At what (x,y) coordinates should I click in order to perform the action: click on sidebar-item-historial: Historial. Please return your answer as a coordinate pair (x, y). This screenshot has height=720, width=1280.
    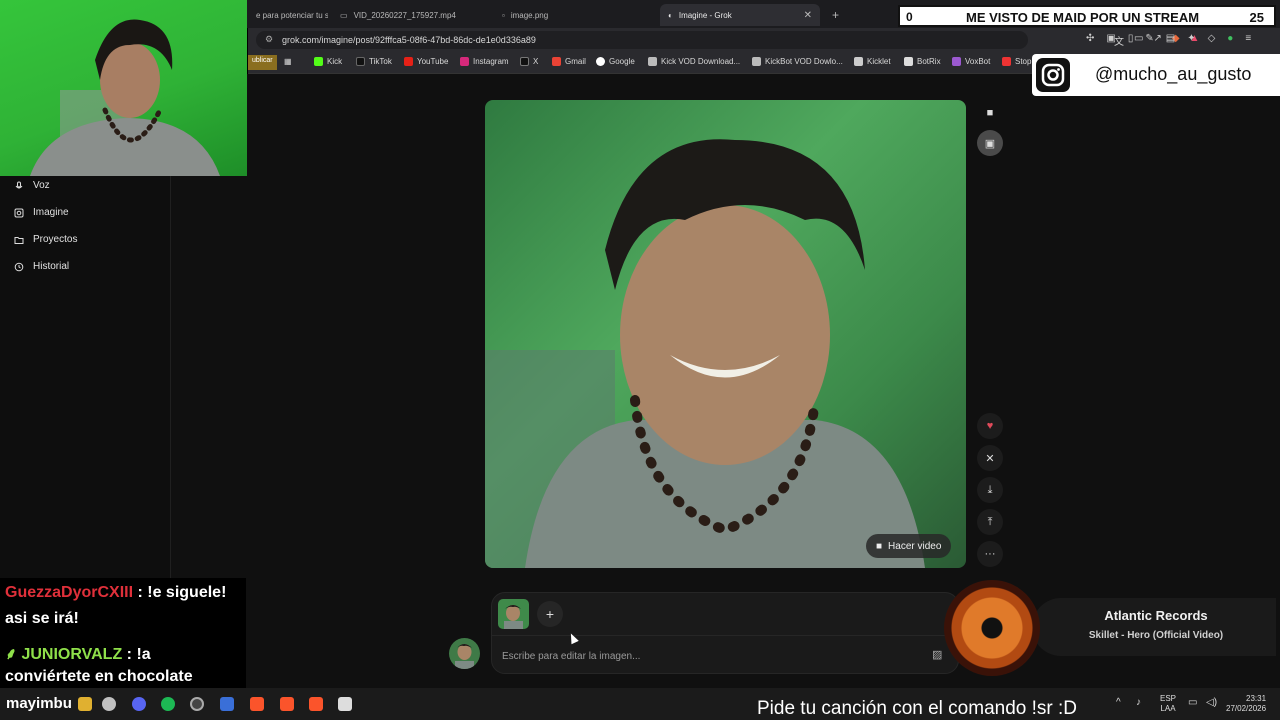
    Looking at the image, I should click on (41, 266).